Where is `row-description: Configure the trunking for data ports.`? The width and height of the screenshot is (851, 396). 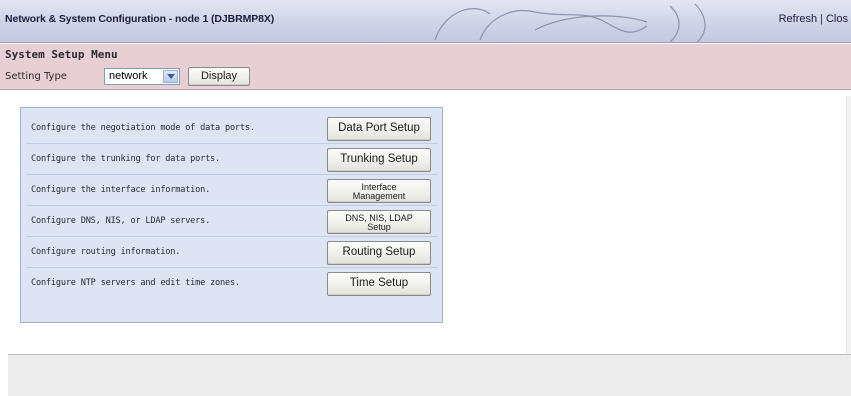
row-description: Configure the trunking for data ports. is located at coordinates (126, 159).